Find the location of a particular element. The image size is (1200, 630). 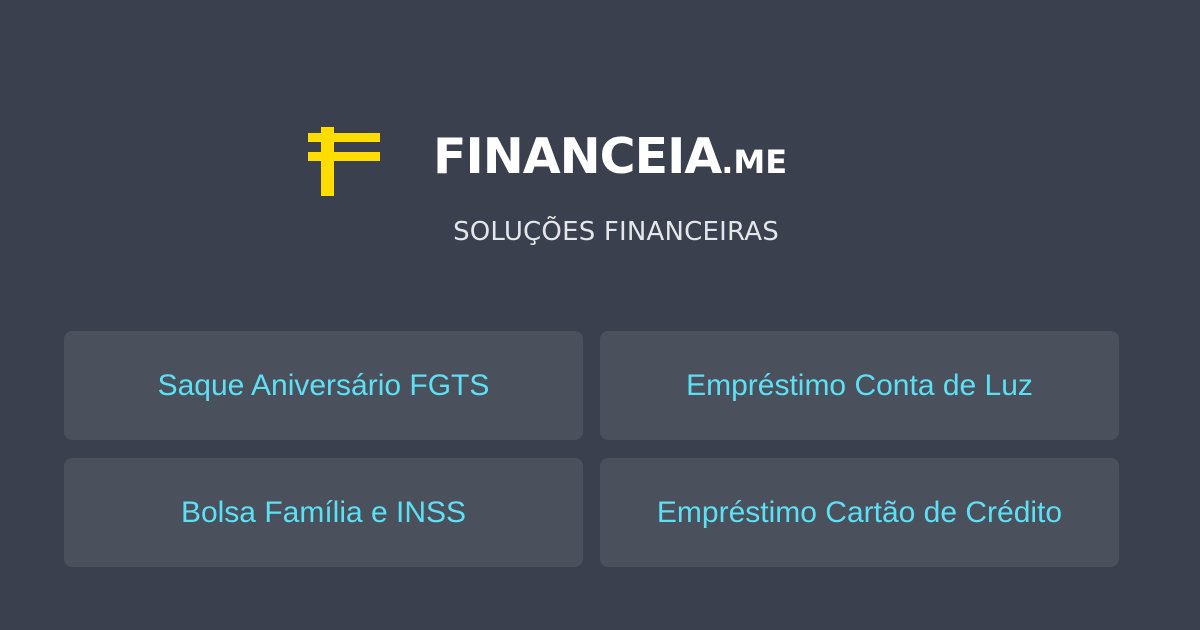

brand-name: FINANCEIA is located at coordinates (577, 156).